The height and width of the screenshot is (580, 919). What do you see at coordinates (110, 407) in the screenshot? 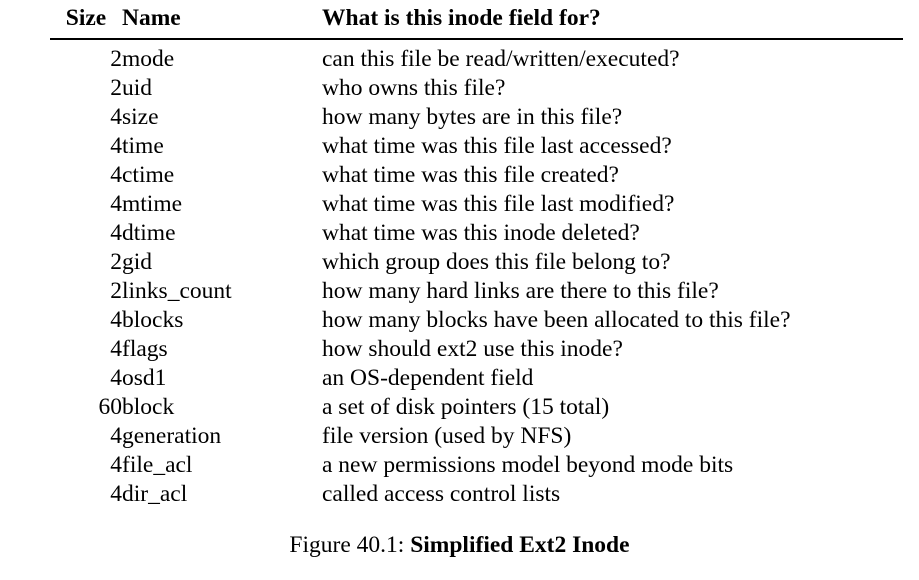
I see `cell-size: 60` at bounding box center [110, 407].